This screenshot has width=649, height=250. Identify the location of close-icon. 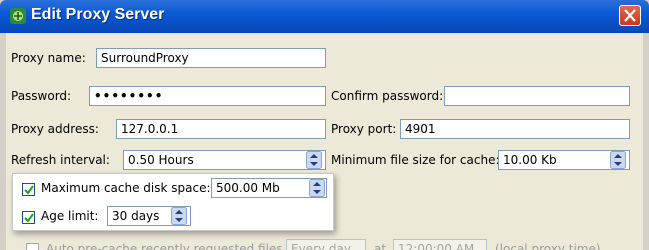
(630, 15).